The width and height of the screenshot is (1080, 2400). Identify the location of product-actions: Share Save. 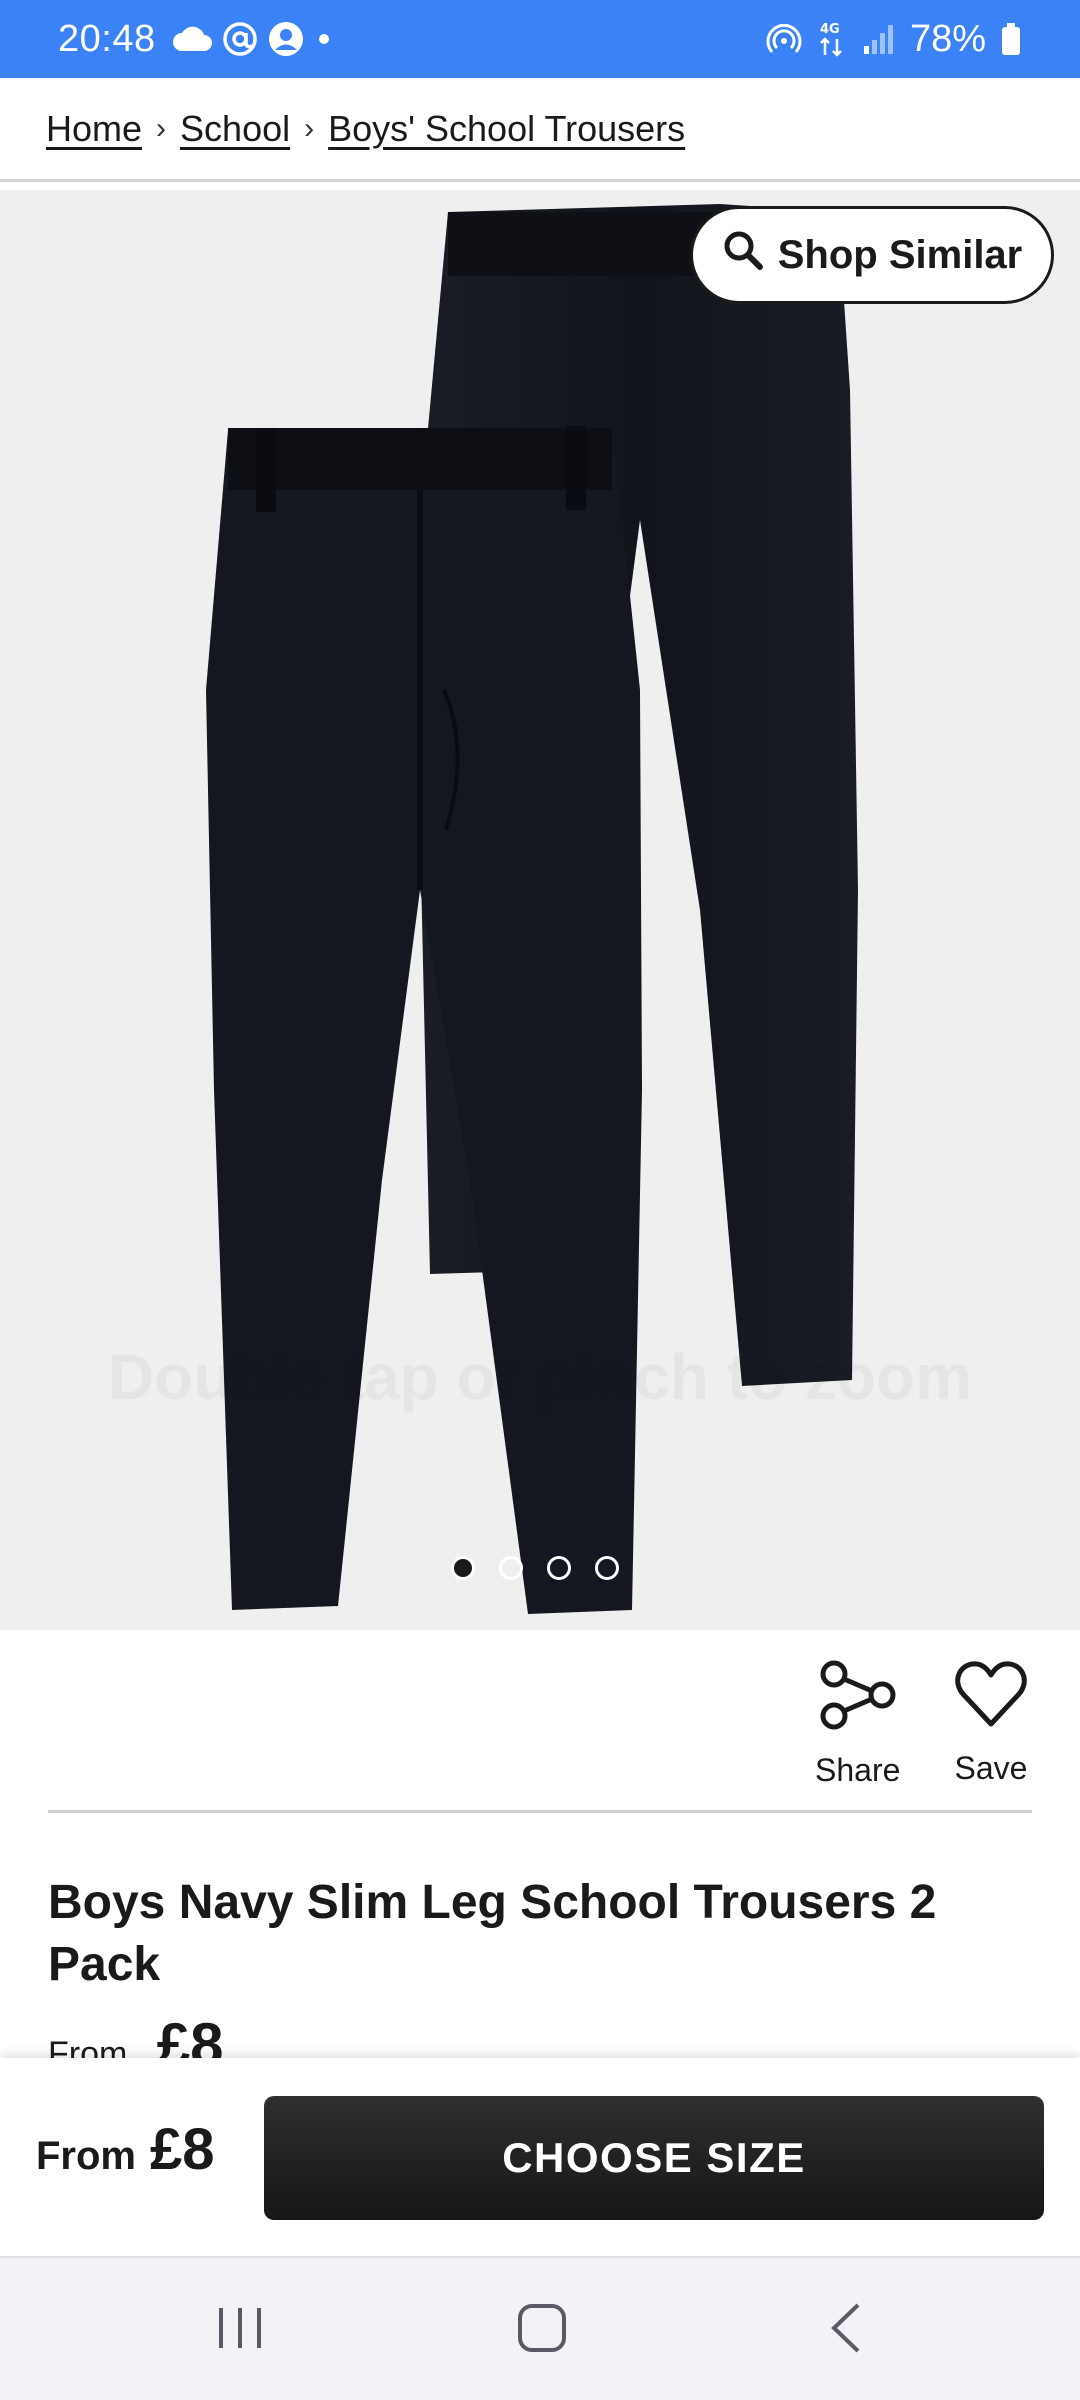
(540, 1721).